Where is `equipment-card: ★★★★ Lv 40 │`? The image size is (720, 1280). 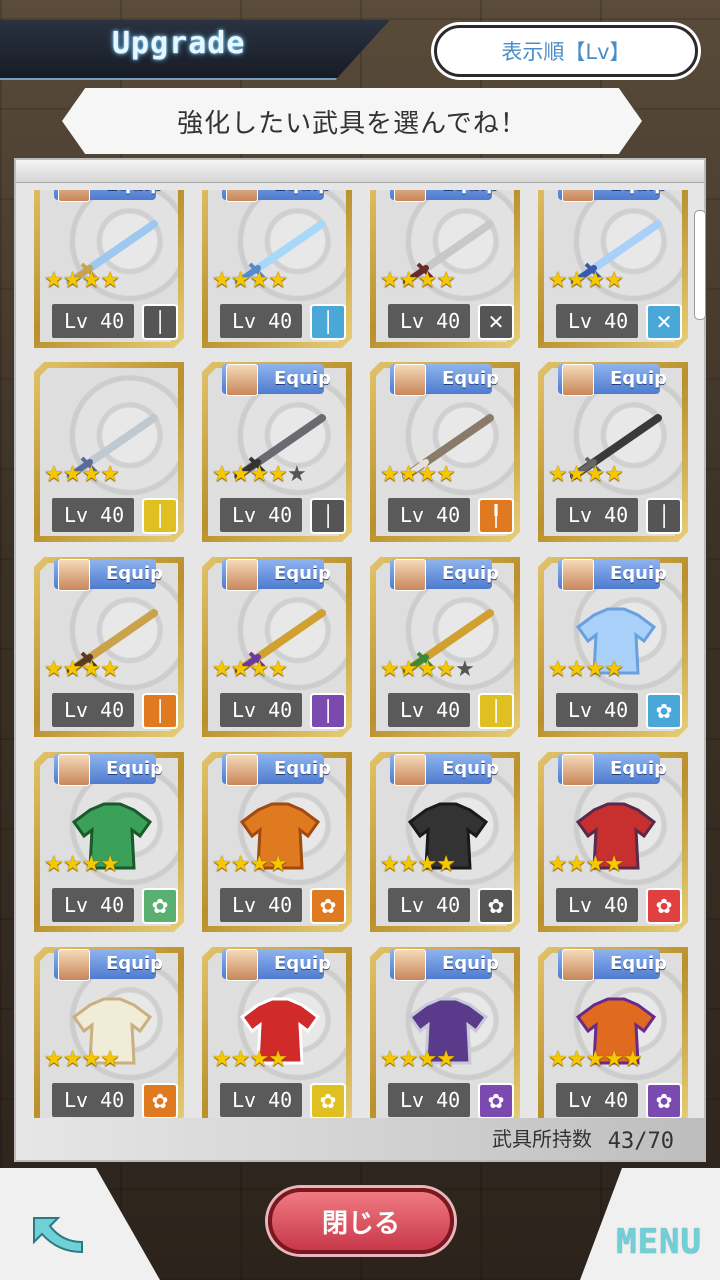
equipment-card: ★★★★ Lv 40 │ is located at coordinates (109, 452).